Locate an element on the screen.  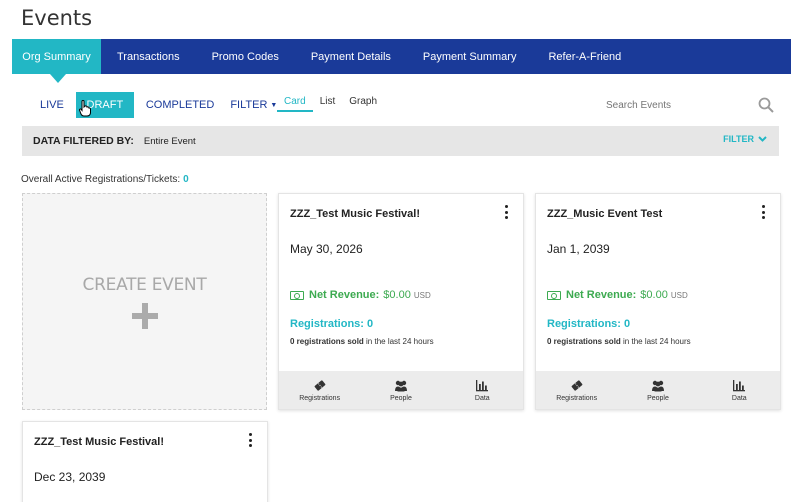
view-toggle: Card List Graph is located at coordinates (330, 104).